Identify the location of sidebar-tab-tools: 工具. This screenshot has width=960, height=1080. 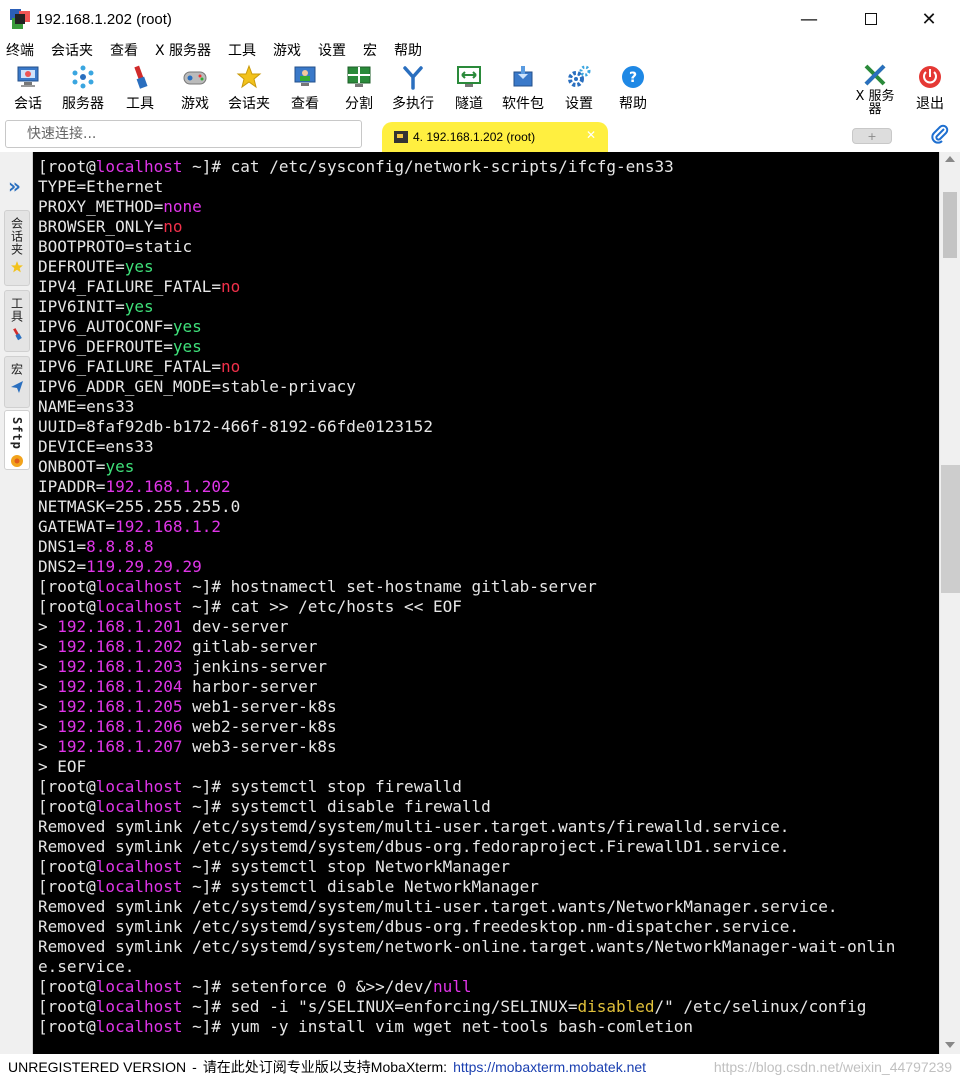
(17, 321).